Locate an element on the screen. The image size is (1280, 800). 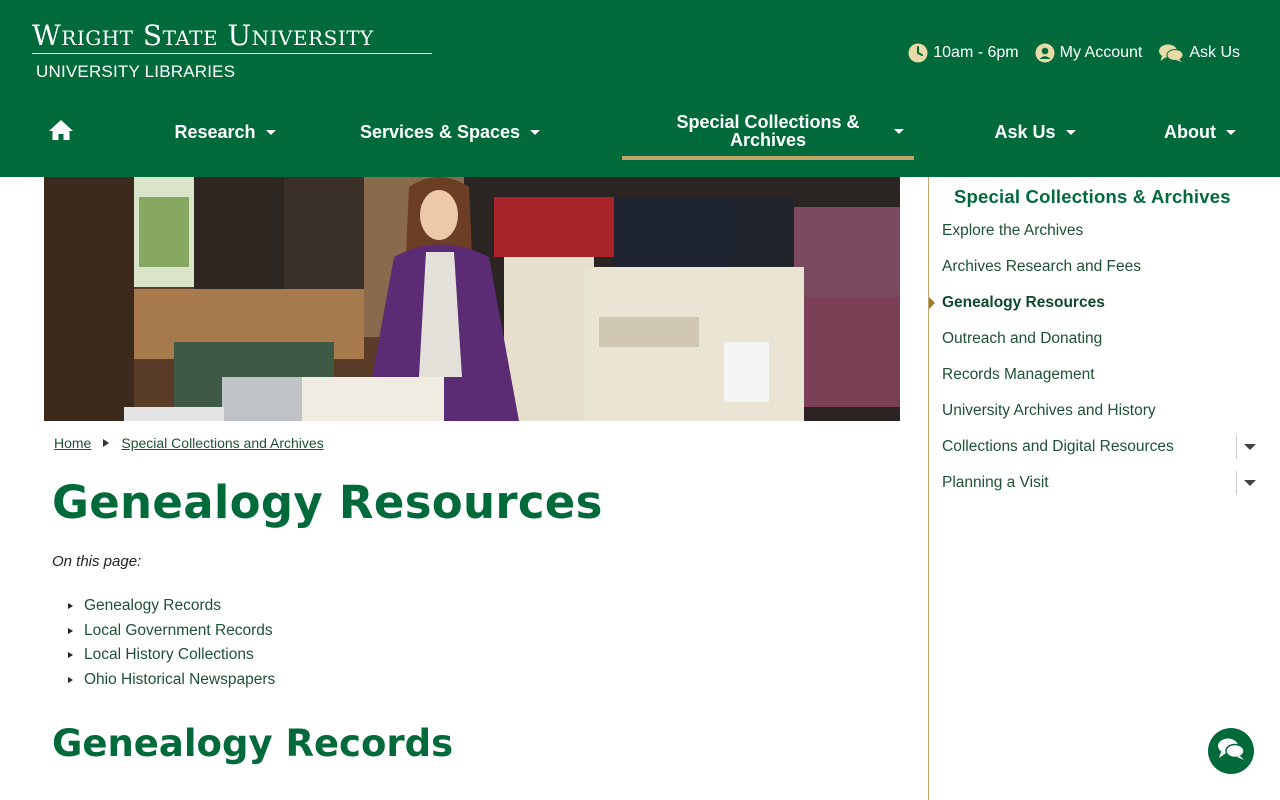
sidebar-item-genealogy-resources: Genealogy Resources is located at coordinates (1095, 303).